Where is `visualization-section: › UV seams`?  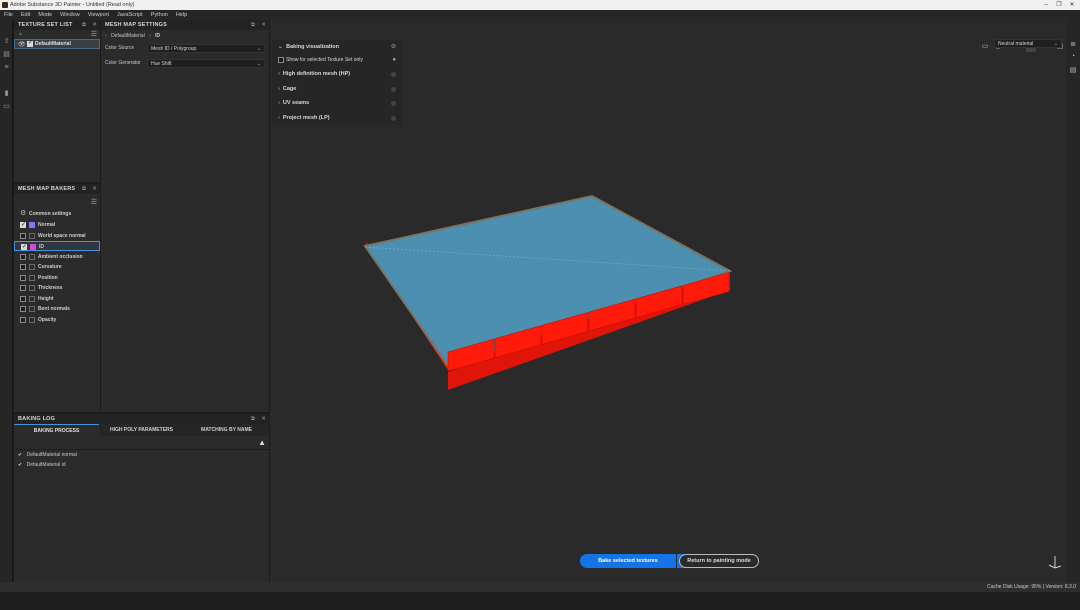
visualization-section: › UV seams is located at coordinates (293, 103).